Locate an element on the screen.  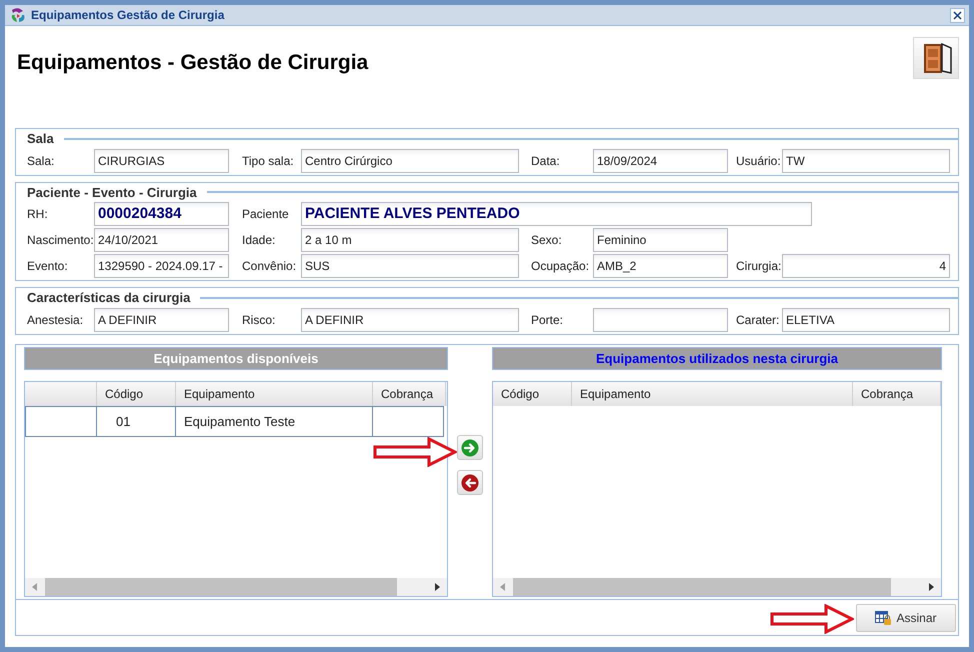
panel-header: Equipamentos disponíveis is located at coordinates (236, 358).